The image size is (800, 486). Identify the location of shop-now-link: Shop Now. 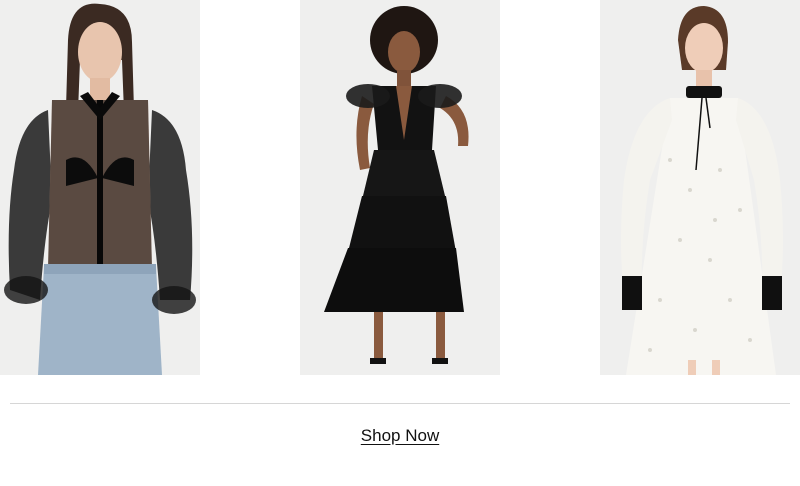
(400, 435).